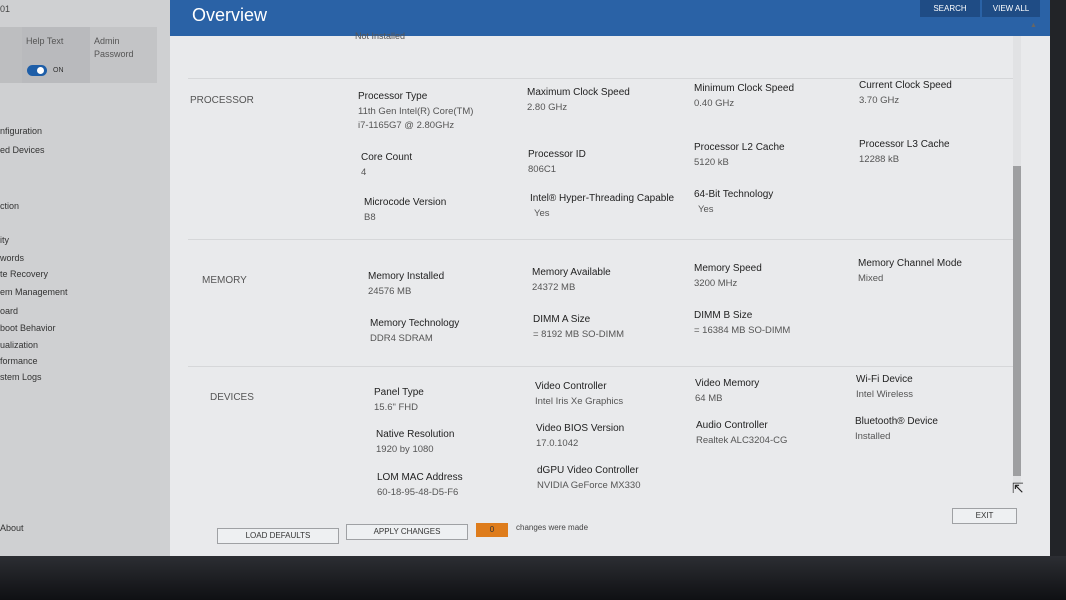 The image size is (1066, 600). I want to click on field-max-clock: Maximum Clock Speed 2.80 GHz, so click(609, 100).